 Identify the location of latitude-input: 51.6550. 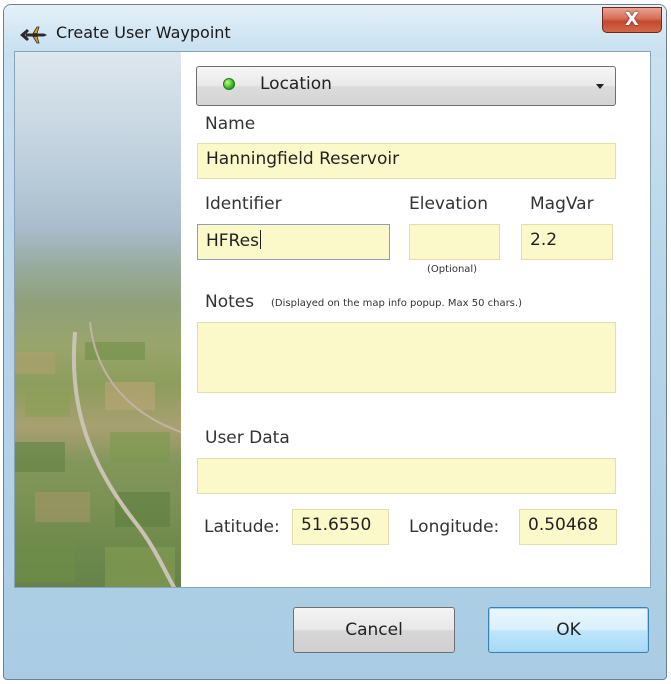
(340, 527).